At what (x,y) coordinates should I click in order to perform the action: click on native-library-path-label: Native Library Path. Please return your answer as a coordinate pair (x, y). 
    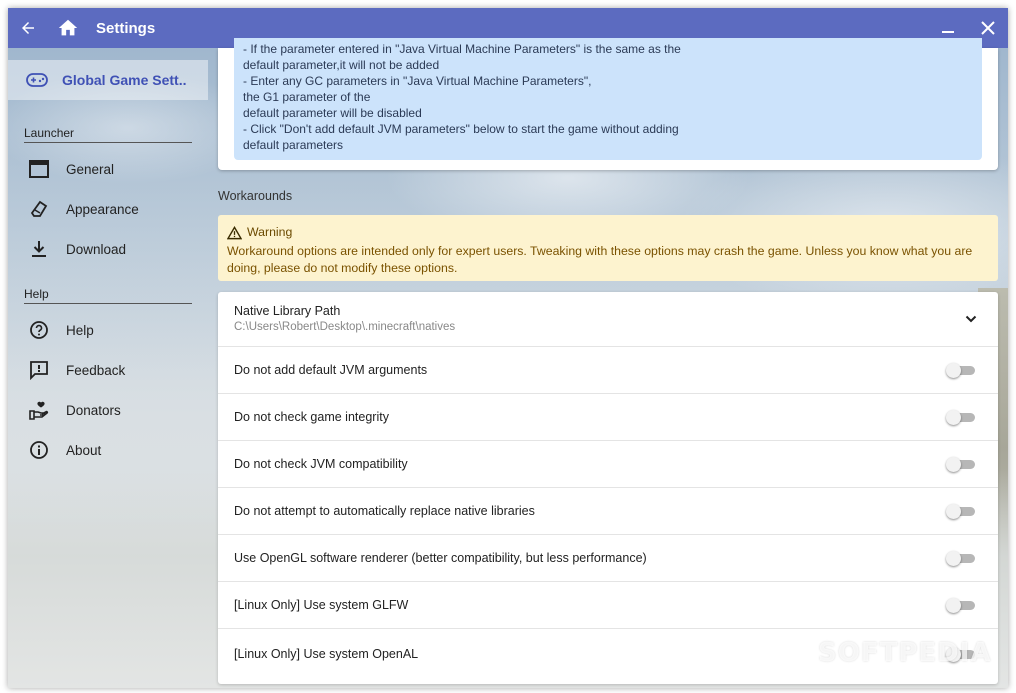
    Looking at the image, I should click on (287, 311).